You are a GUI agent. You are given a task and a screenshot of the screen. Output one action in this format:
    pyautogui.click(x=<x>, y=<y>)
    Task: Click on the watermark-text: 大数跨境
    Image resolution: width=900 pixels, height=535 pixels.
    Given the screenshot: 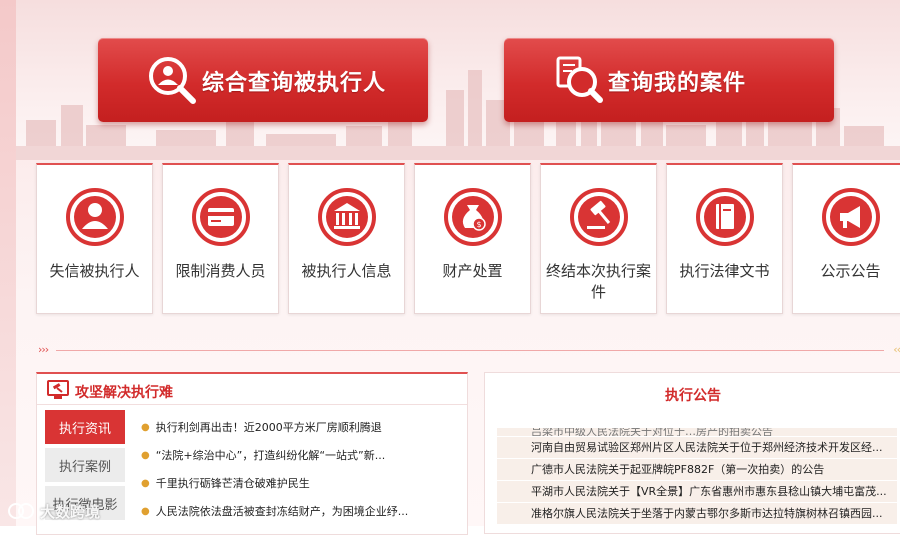 What is the action you would take?
    pyautogui.click(x=70, y=511)
    